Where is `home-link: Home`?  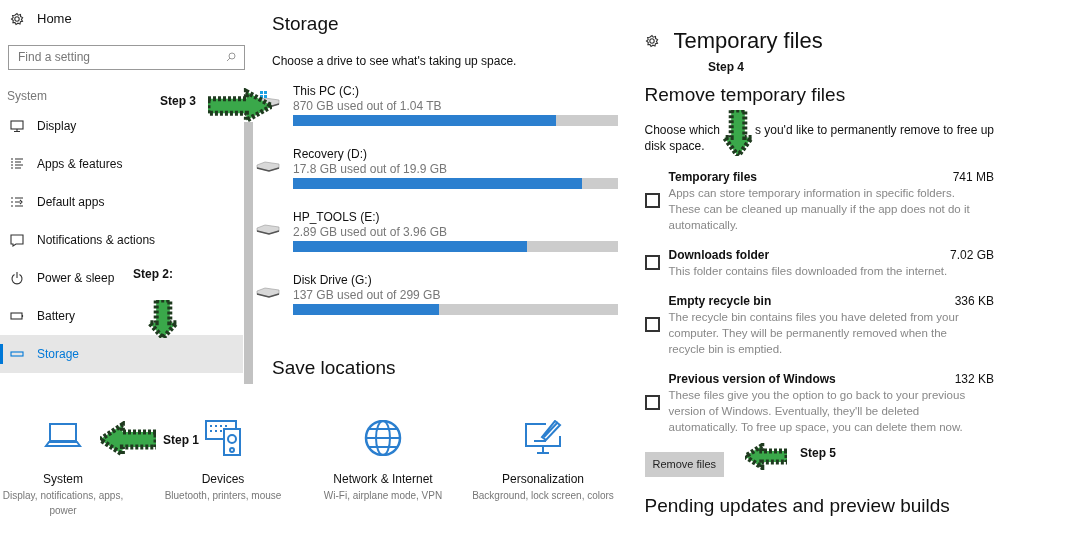
home-link: Home is located at coordinates (54, 19).